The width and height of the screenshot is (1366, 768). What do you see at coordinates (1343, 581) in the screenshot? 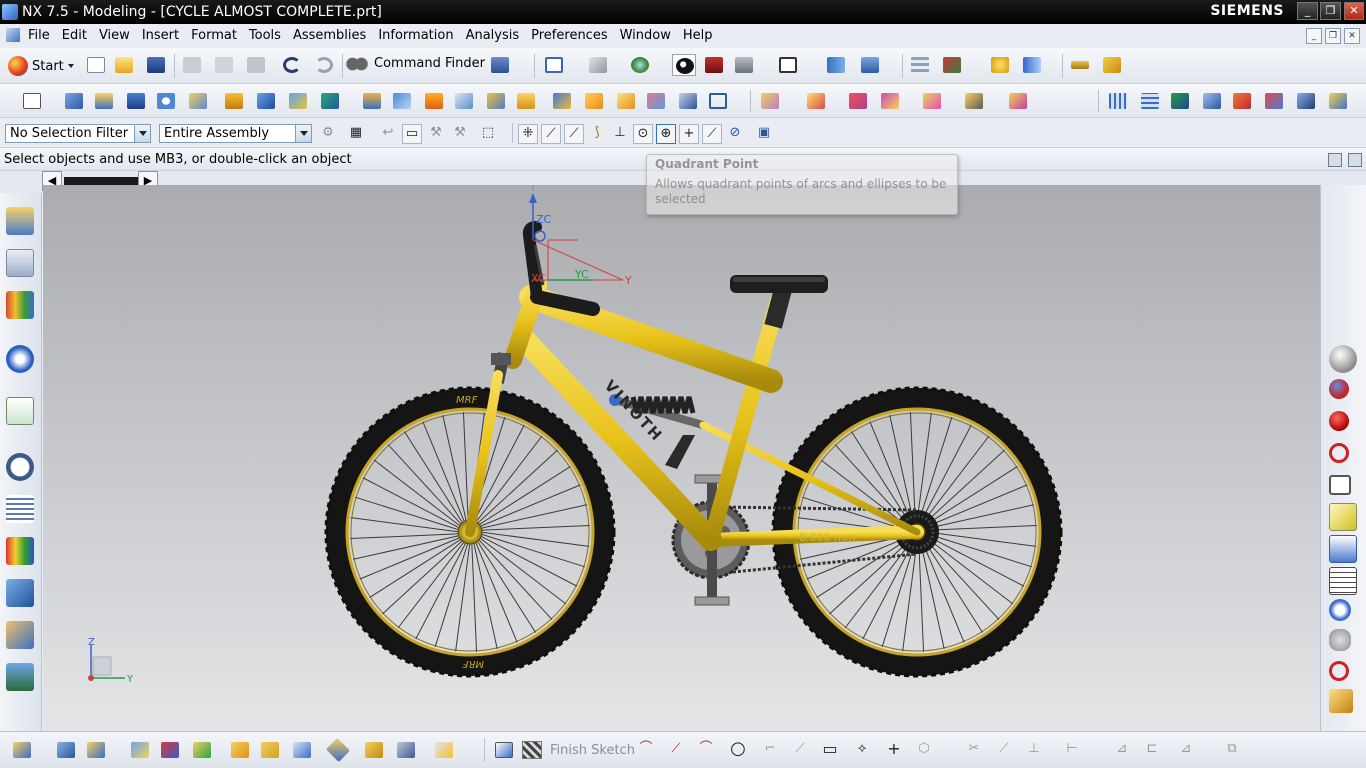
I see `grid-icon` at bounding box center [1343, 581].